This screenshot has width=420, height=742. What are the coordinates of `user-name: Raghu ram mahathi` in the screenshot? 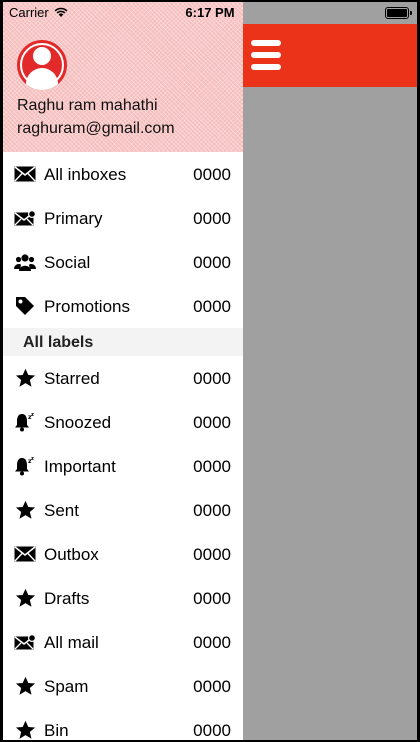 It's located at (87, 105).